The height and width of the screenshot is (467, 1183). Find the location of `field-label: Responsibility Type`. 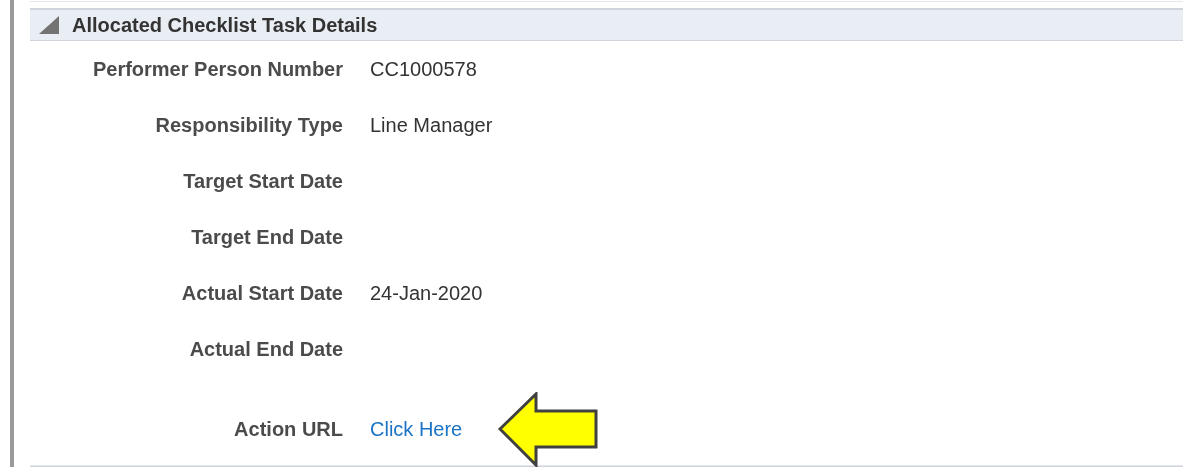

field-label: Responsibility Type is located at coordinates (248, 125).